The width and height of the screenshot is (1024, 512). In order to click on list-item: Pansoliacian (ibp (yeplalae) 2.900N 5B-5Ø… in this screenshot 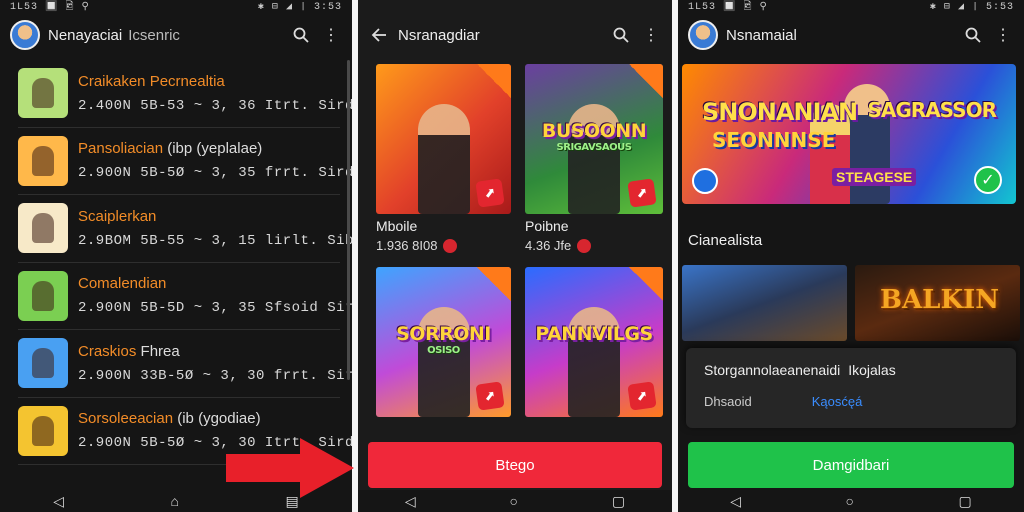, I will do `click(185, 161)`.